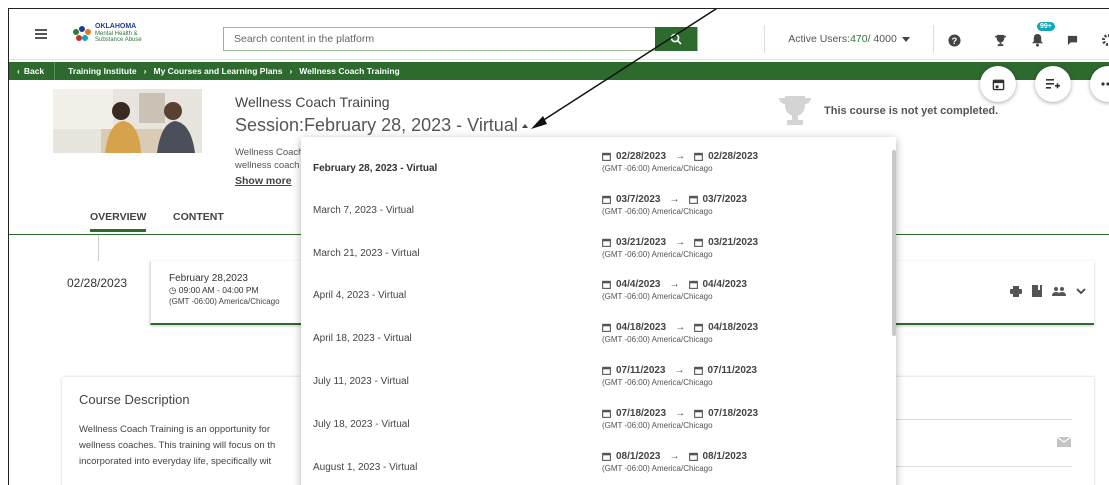  Describe the element at coordinates (725, 199) in the screenshot. I see `session-end-date: 03/7/2023` at that location.